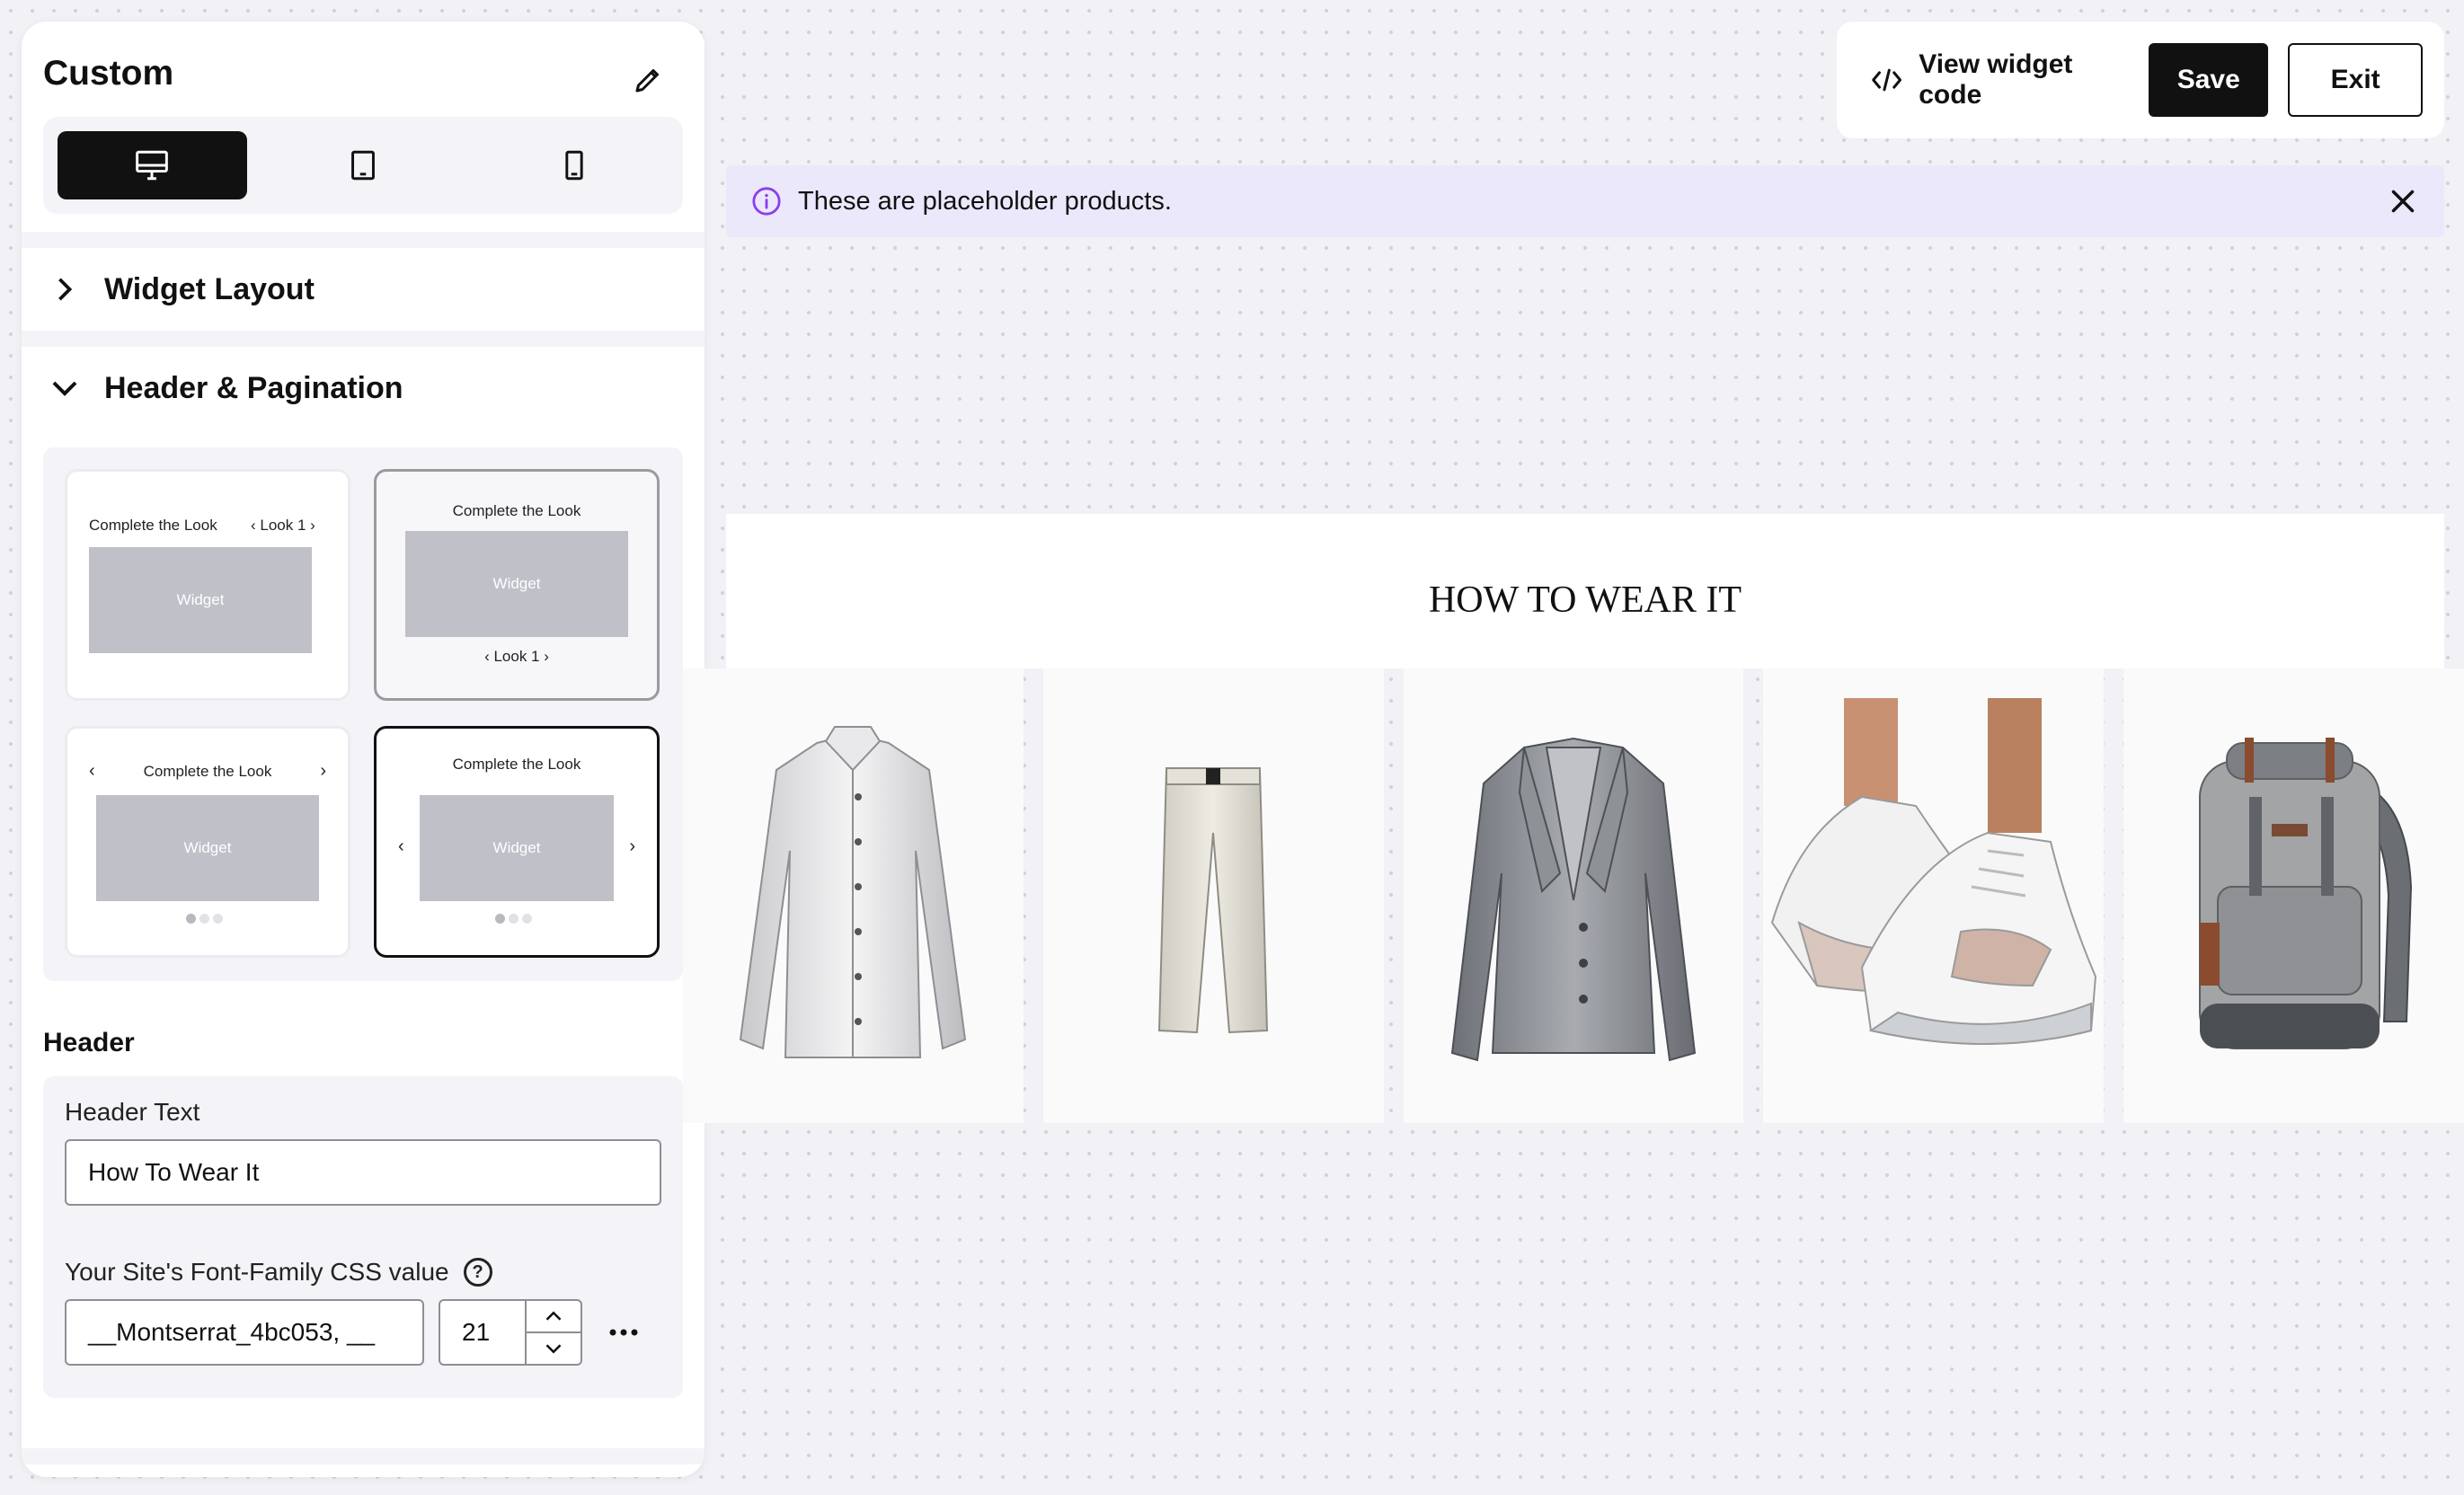 The image size is (2464, 1495). What do you see at coordinates (257, 1272) in the screenshot?
I see `font-family-label-text: Your Site's Font-Family CSS value` at bounding box center [257, 1272].